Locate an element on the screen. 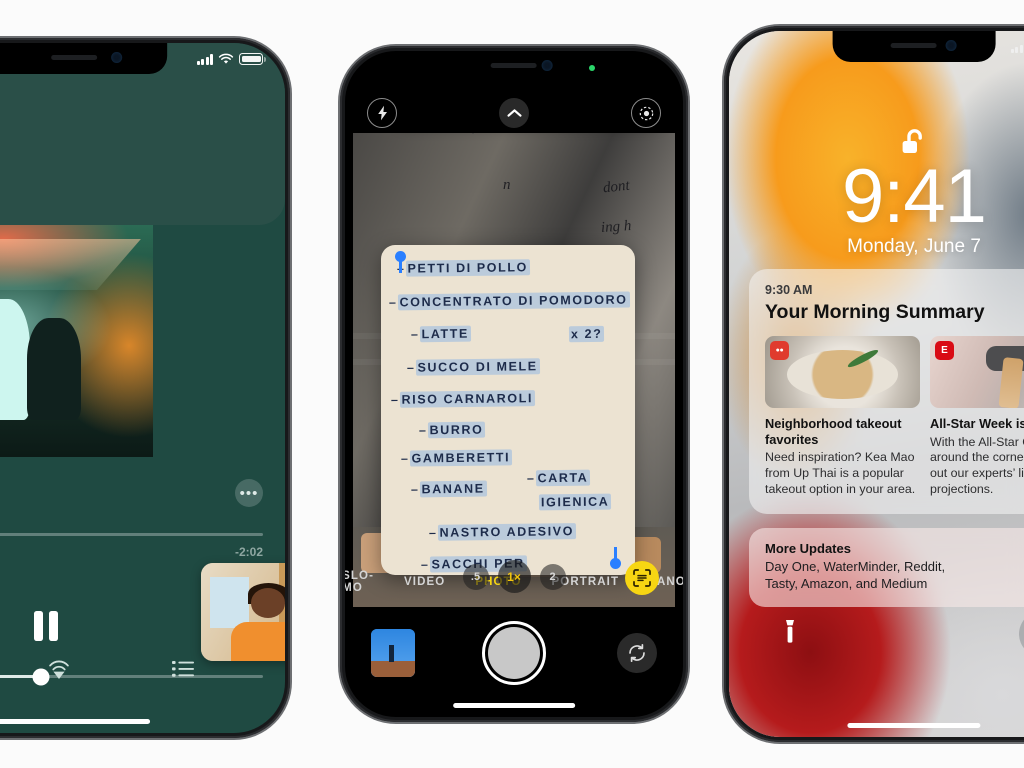 The image size is (1024, 768). flash-icon is located at coordinates (382, 113).